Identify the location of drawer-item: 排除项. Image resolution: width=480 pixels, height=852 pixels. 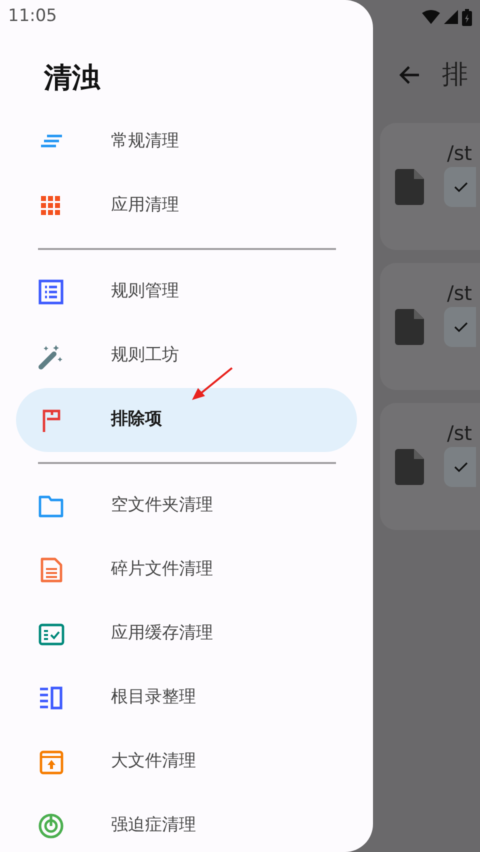
(186, 420).